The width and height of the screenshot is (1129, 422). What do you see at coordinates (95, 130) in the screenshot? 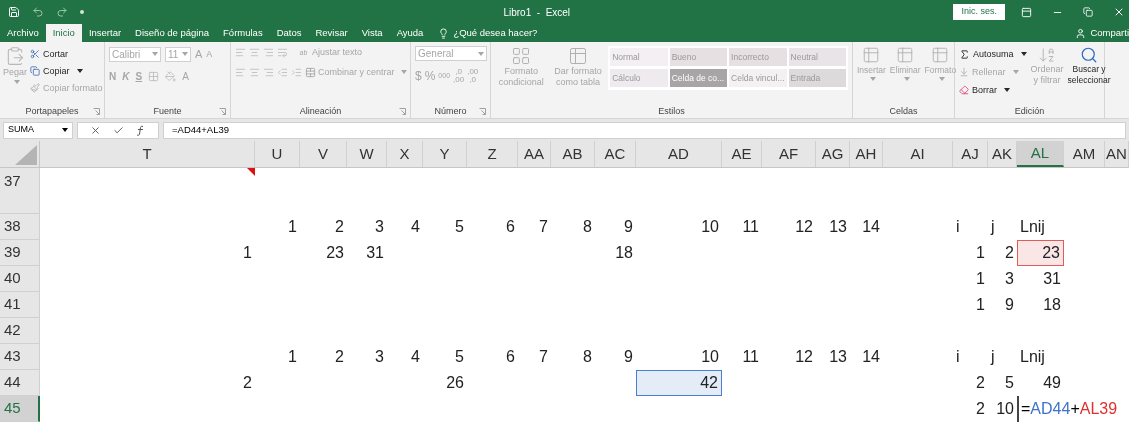
I see `cancel-icon` at bounding box center [95, 130].